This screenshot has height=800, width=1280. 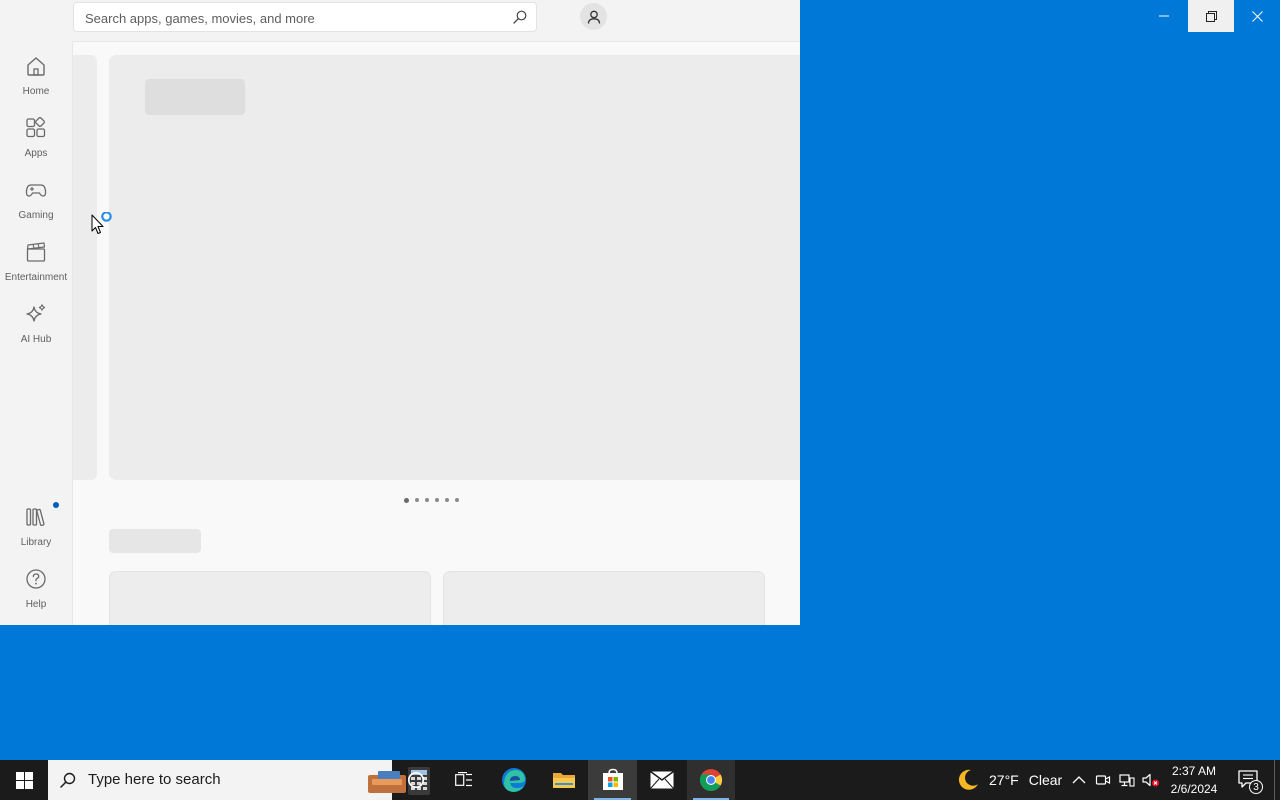 What do you see at coordinates (1045, 780) in the screenshot?
I see `weather-condition: Clear` at bounding box center [1045, 780].